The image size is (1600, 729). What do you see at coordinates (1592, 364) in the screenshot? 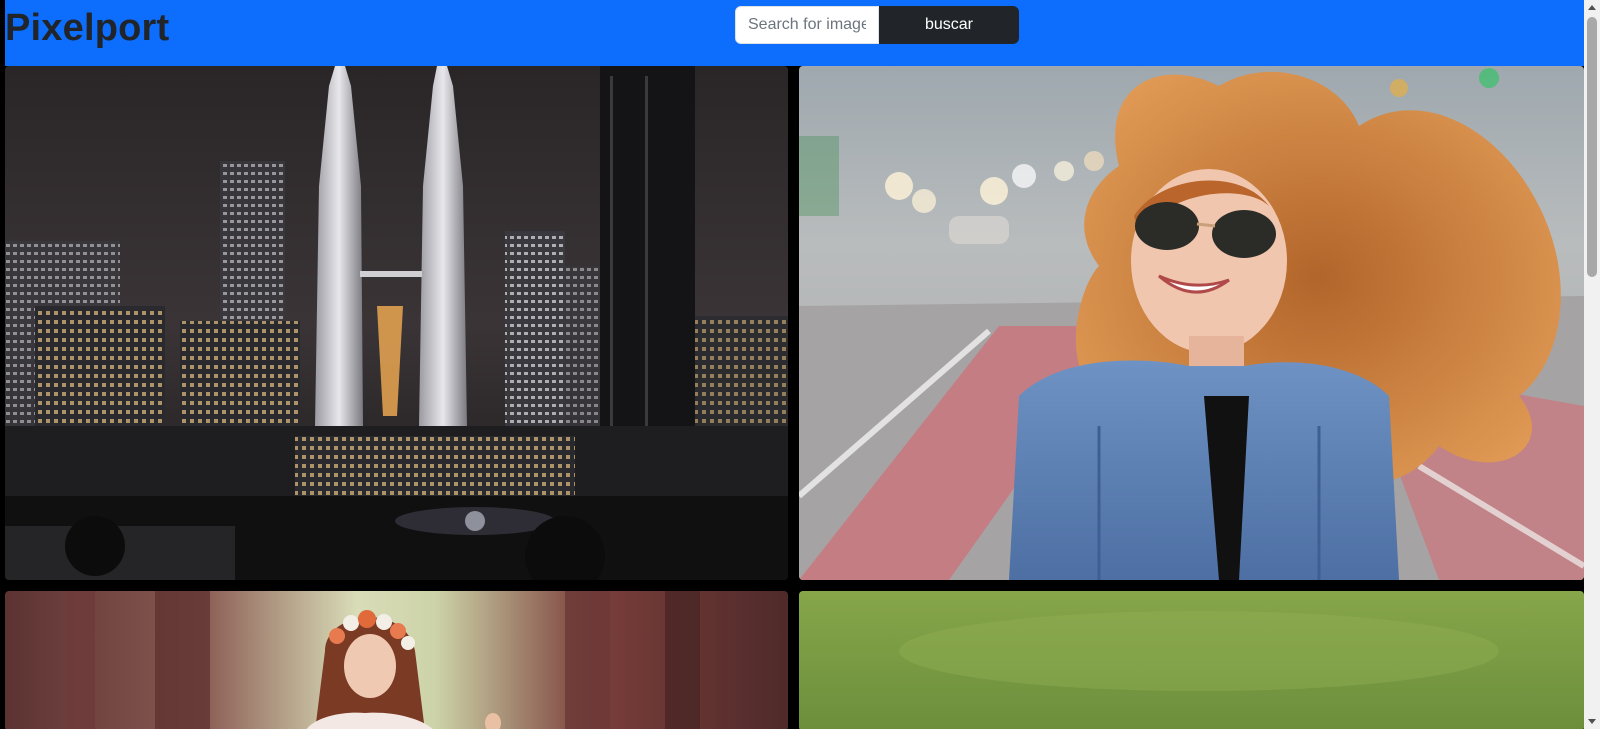
I see `page-scrollbar` at bounding box center [1592, 364].